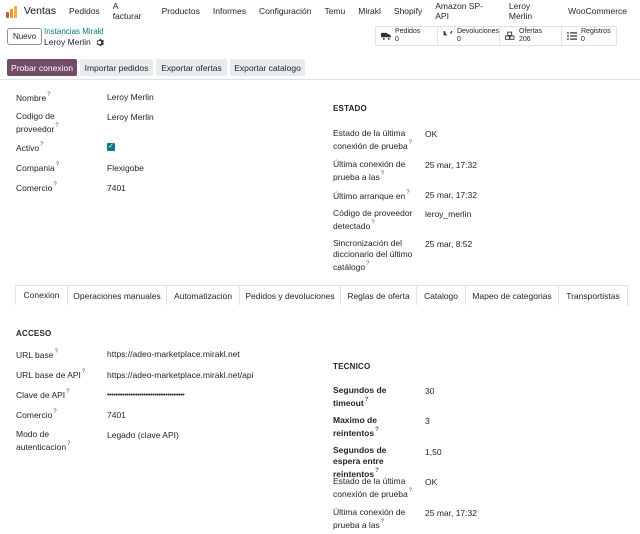 The image size is (640, 534). What do you see at coordinates (130, 117) in the screenshot?
I see `field-codigo-proveedor: Leroy Merlin` at bounding box center [130, 117].